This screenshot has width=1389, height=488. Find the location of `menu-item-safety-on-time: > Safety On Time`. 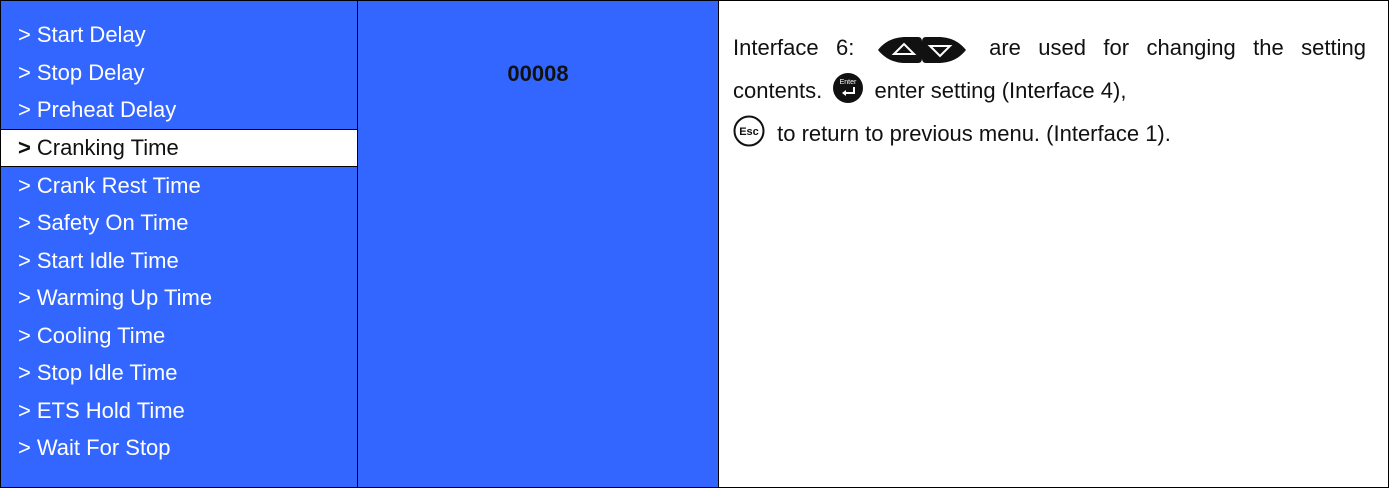

menu-item-safety-on-time: > Safety On Time is located at coordinates (179, 223).